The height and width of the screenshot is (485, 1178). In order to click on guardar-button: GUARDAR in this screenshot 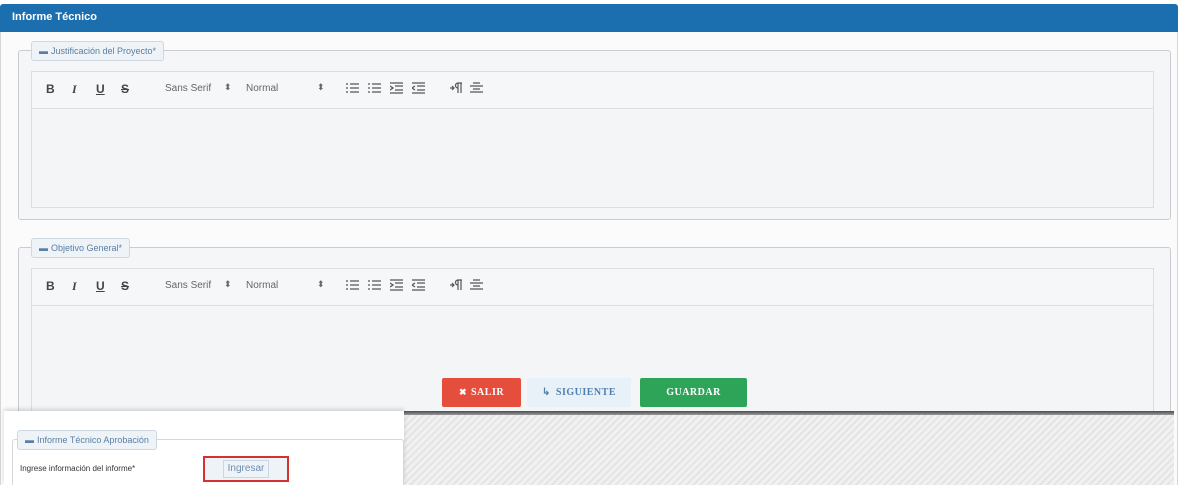, I will do `click(693, 392)`.